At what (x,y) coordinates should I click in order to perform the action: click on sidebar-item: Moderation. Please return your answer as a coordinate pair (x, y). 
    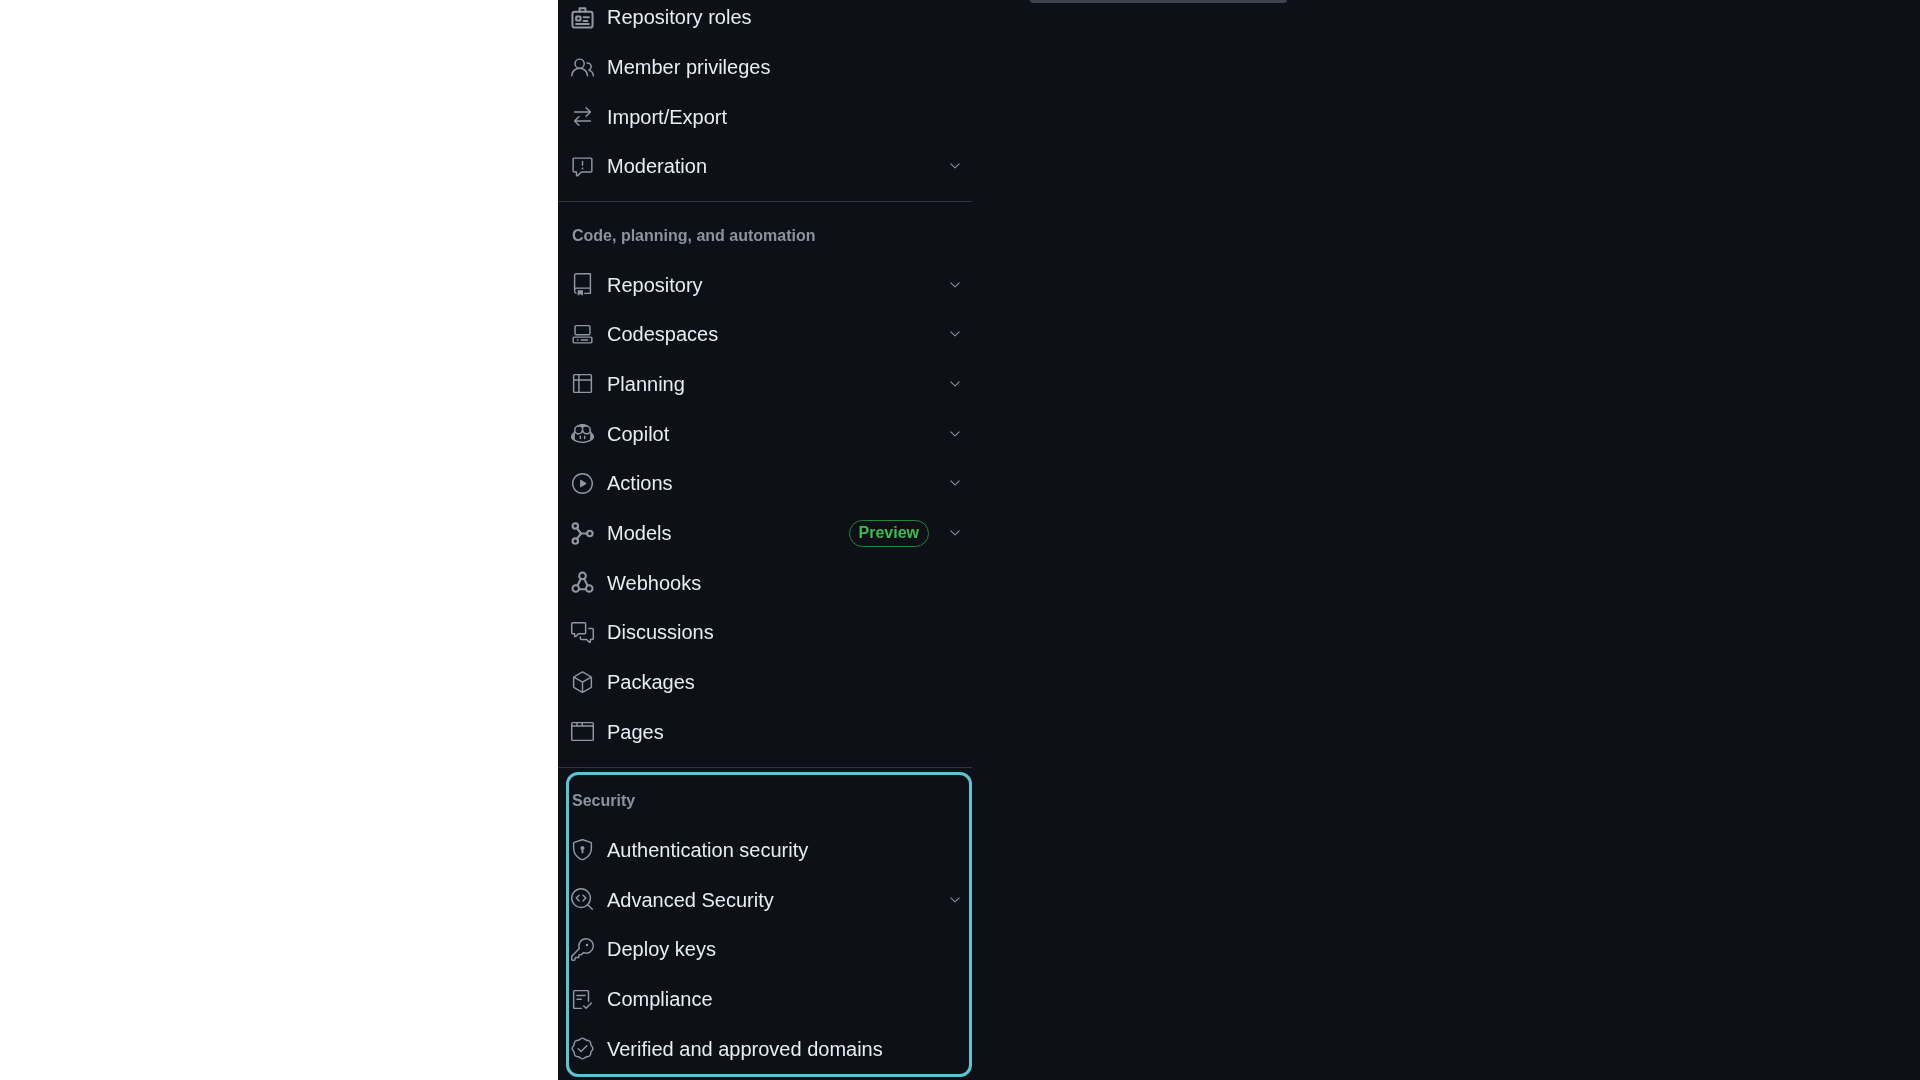
    Looking at the image, I should click on (769, 166).